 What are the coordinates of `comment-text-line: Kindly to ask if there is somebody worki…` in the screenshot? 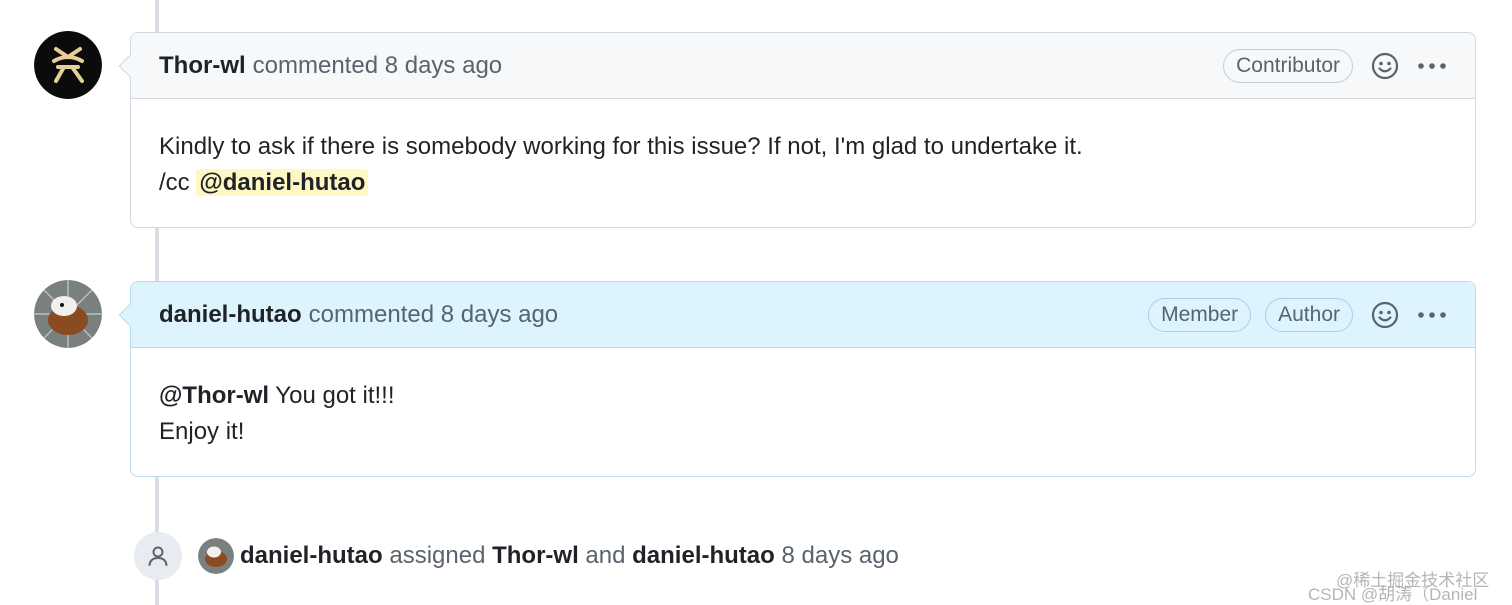 It's located at (621, 146).